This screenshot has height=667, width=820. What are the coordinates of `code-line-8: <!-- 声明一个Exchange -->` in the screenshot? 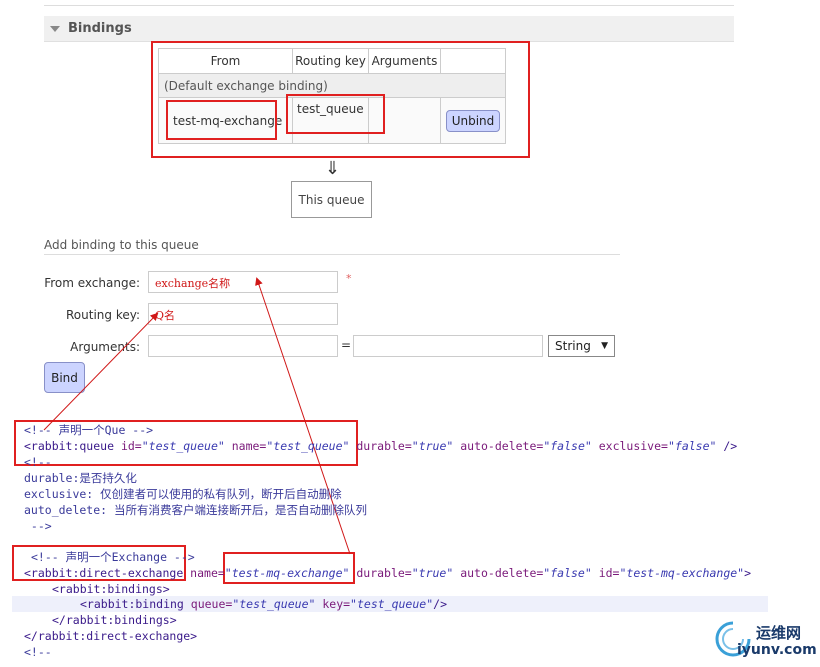 It's located at (113, 557).